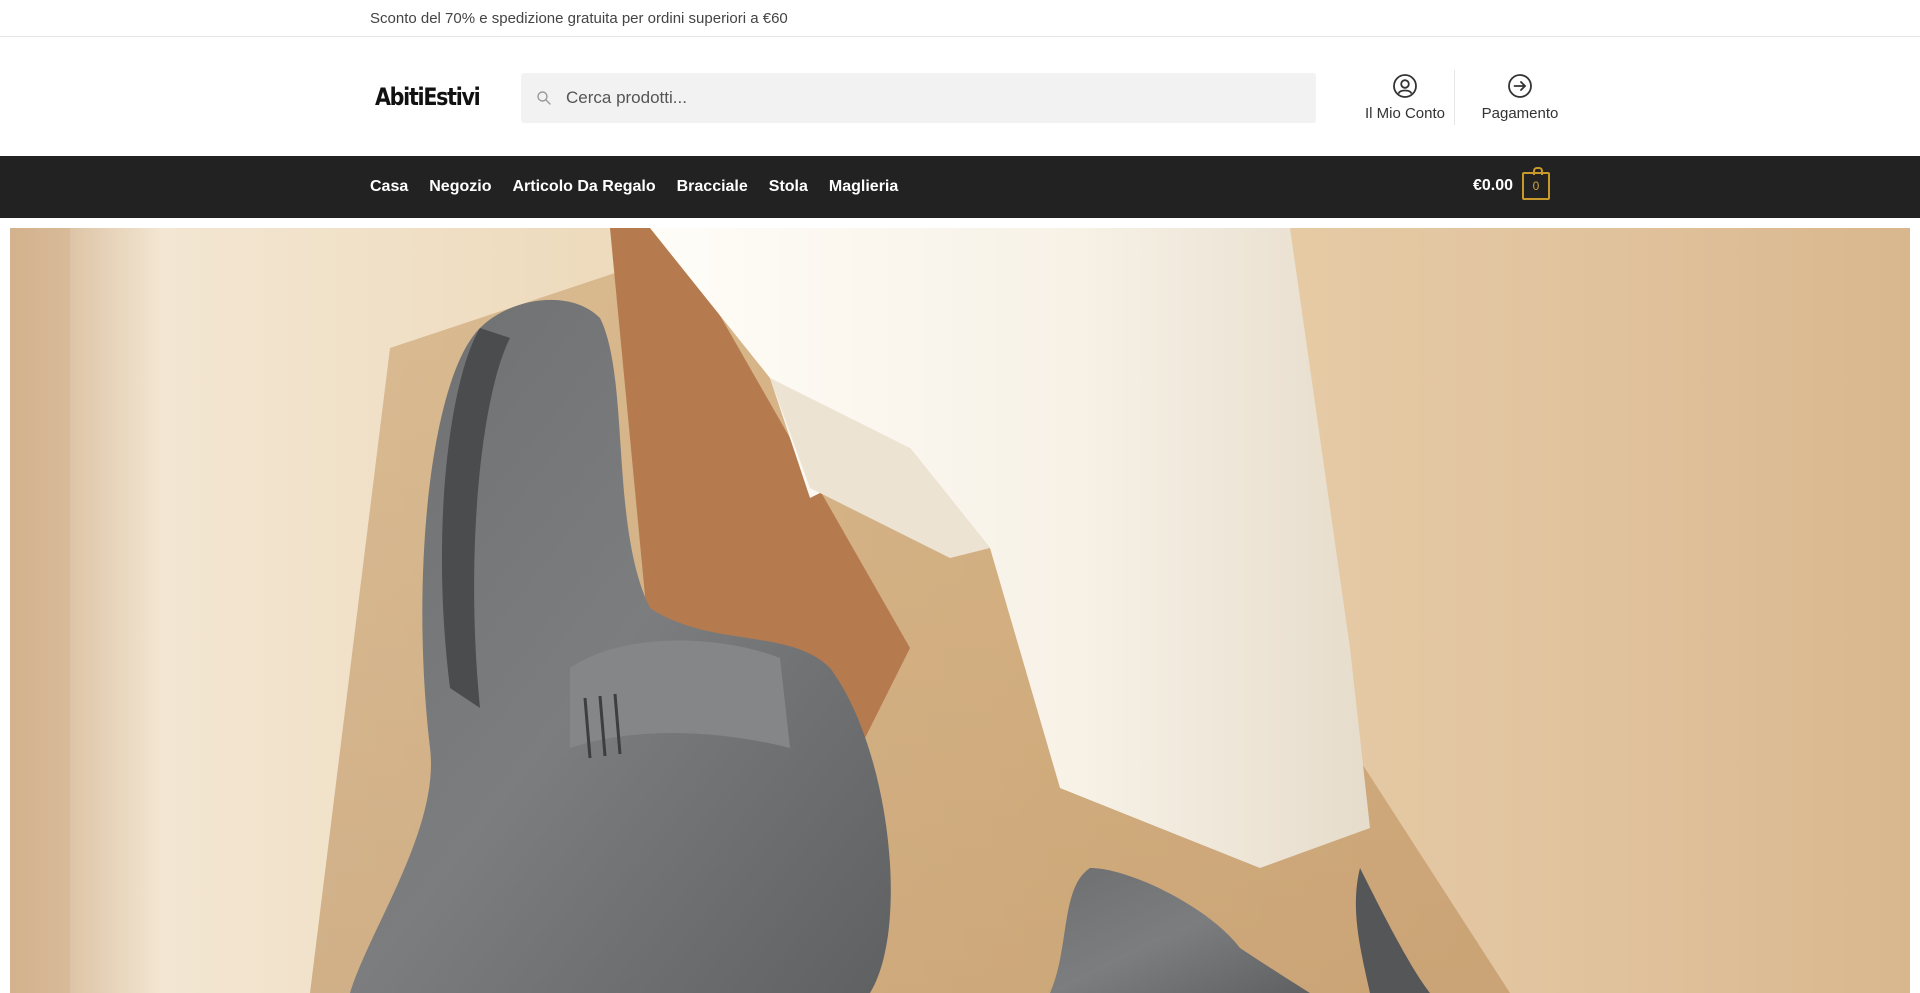  I want to click on my-account-link: Il Mio Conto, so click(1405, 103).